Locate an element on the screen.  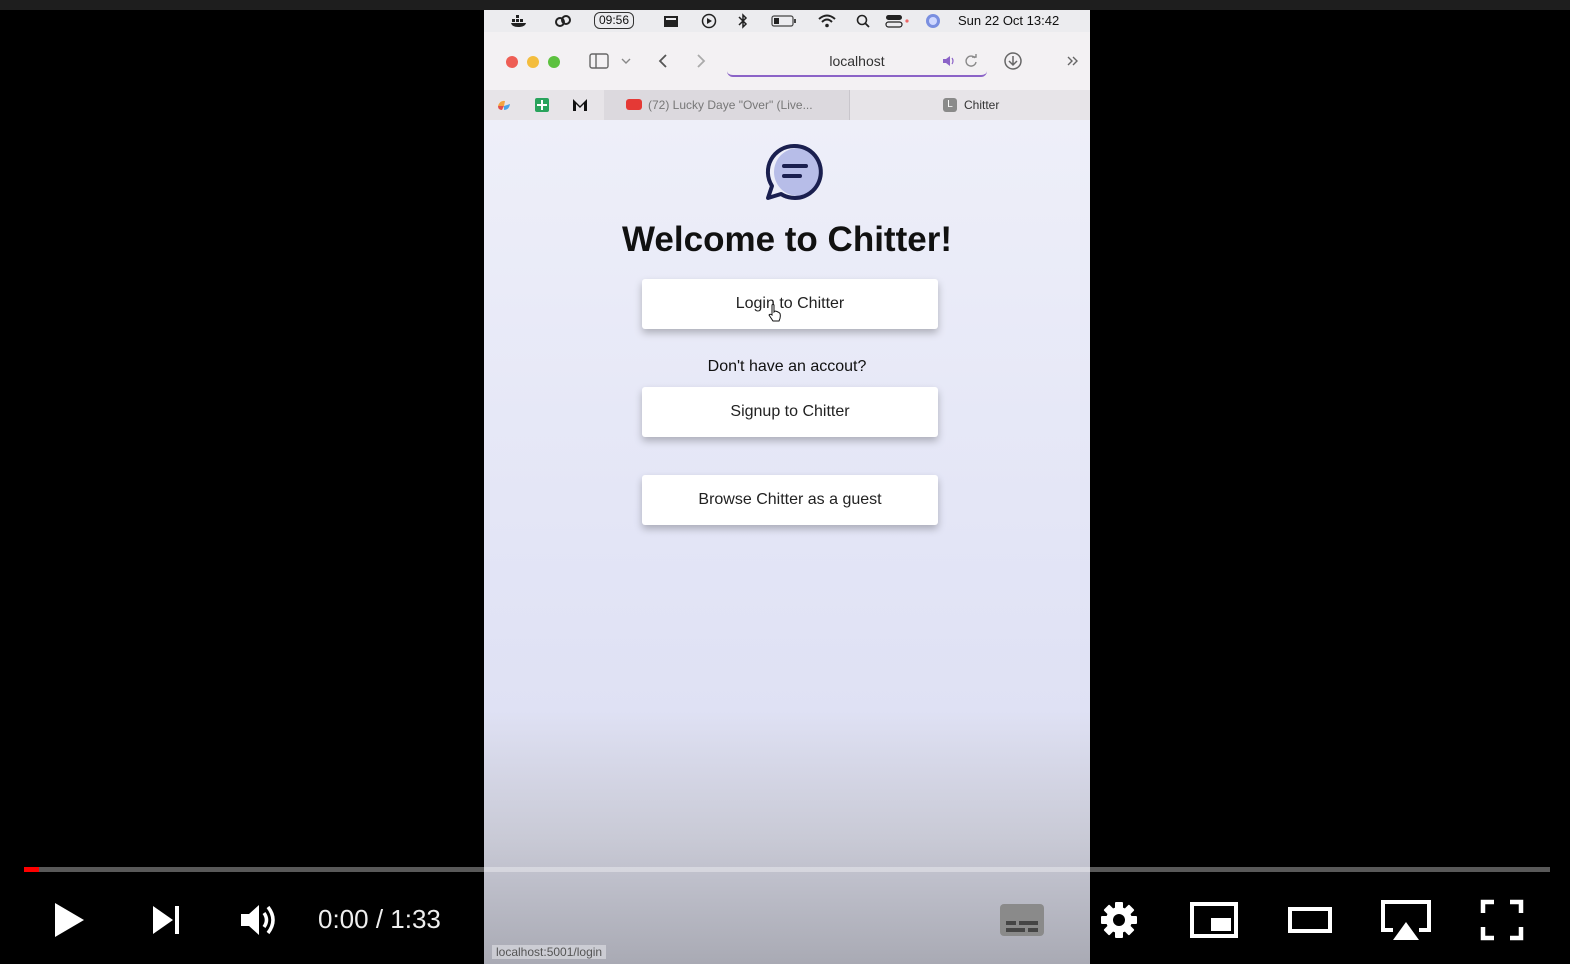
video-progress-played is located at coordinates (32, 869).